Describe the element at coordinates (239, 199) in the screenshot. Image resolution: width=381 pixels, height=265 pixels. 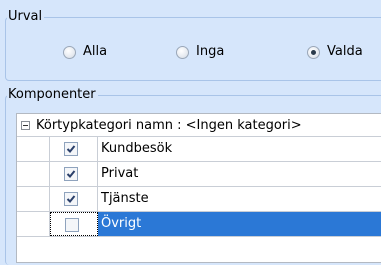
I see `row-name-cell: Tjänste` at that location.